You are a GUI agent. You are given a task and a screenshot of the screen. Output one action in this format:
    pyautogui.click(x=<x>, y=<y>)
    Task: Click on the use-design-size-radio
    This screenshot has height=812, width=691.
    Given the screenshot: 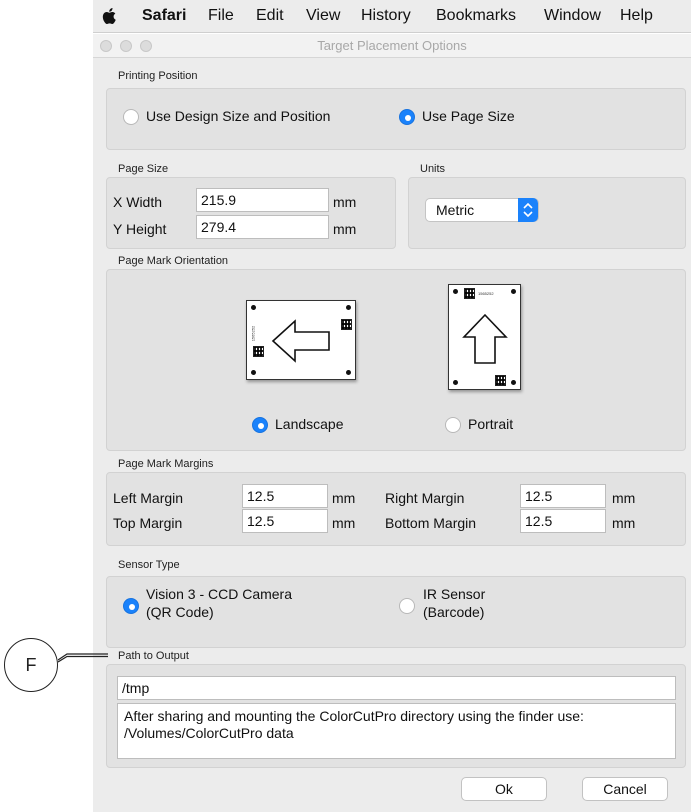 What is the action you would take?
    pyautogui.click(x=131, y=117)
    